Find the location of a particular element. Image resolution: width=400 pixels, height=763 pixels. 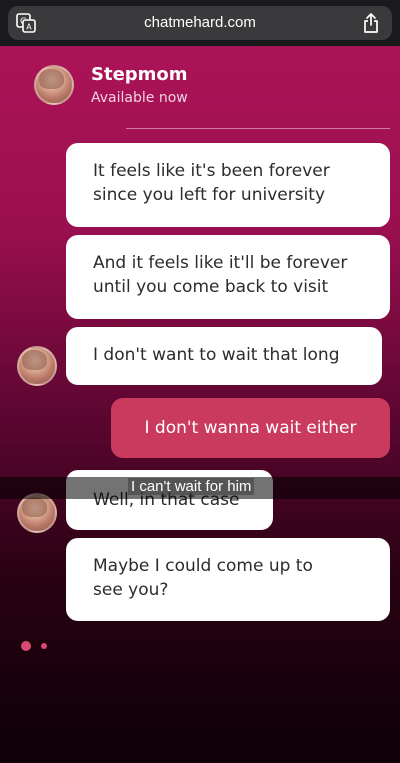

address-bar: G A chatmehard.com is located at coordinates (200, 23).